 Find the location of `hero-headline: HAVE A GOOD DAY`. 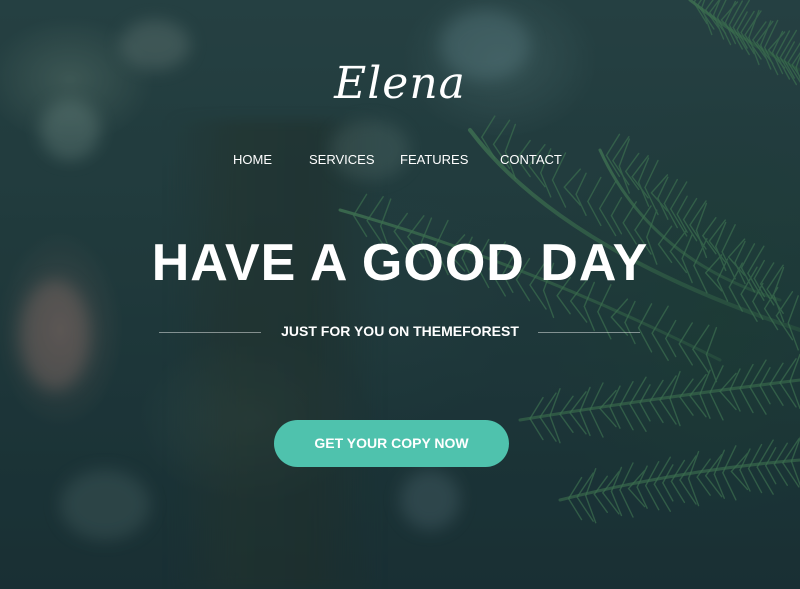

hero-headline: HAVE A GOOD DAY is located at coordinates (400, 263).